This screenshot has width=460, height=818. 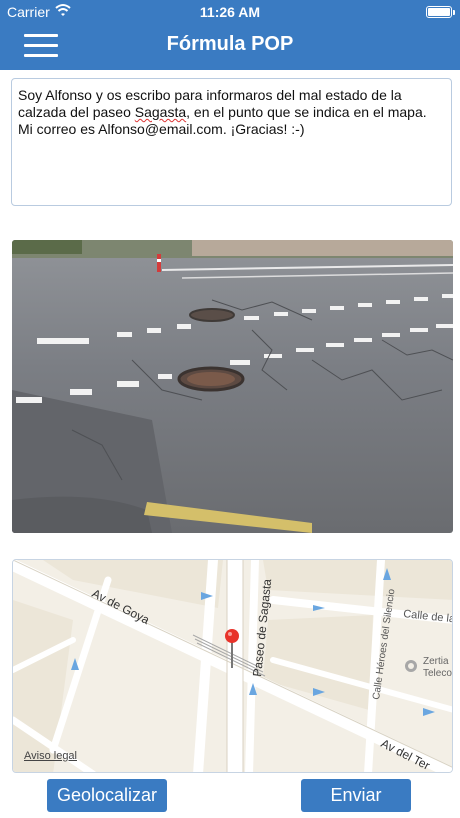 I want to click on app-header: Carrier 11:26 AM Fórmula POP, so click(x=230, y=35).